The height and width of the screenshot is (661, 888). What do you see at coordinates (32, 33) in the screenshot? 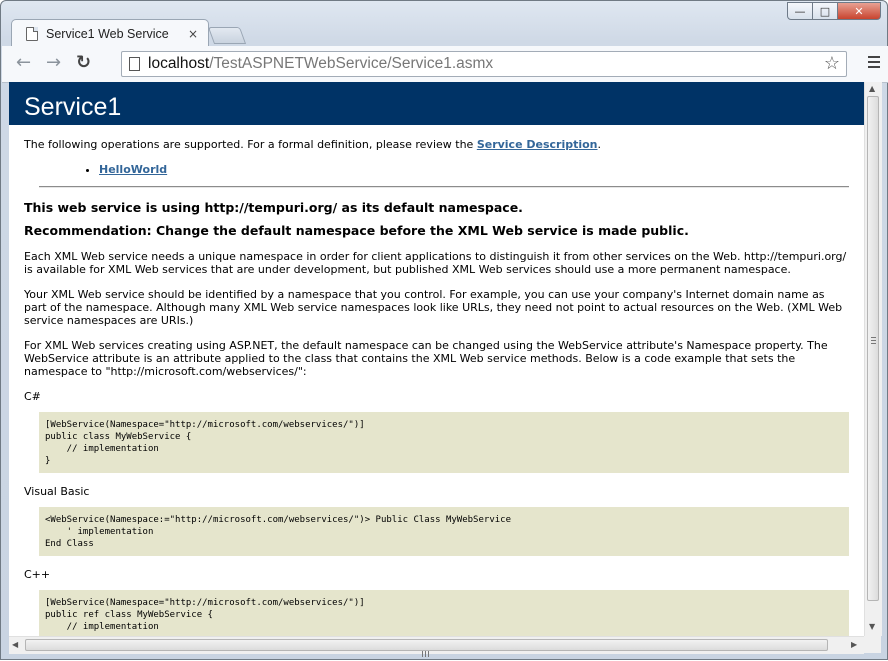
I see `page-icon` at bounding box center [32, 33].